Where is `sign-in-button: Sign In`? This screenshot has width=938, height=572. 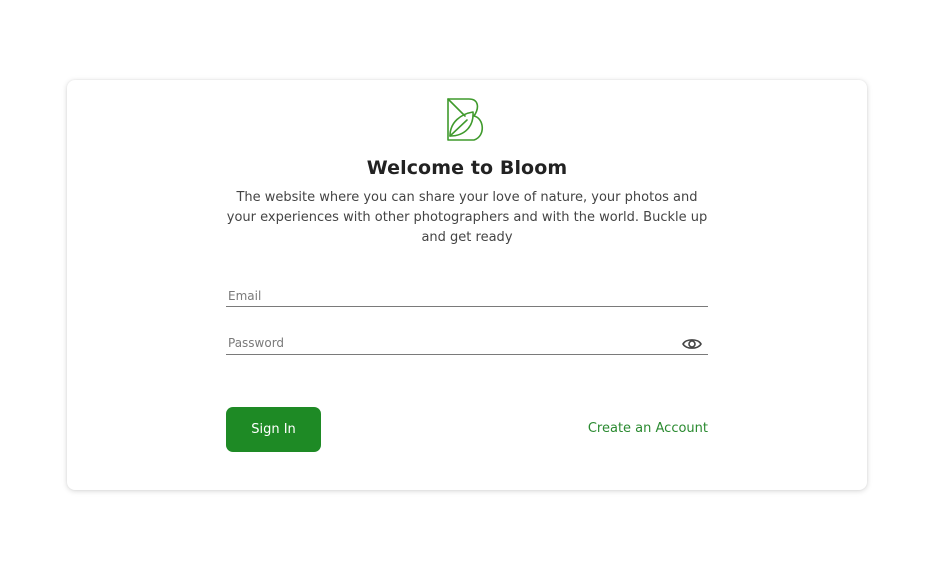
sign-in-button: Sign In is located at coordinates (273, 429).